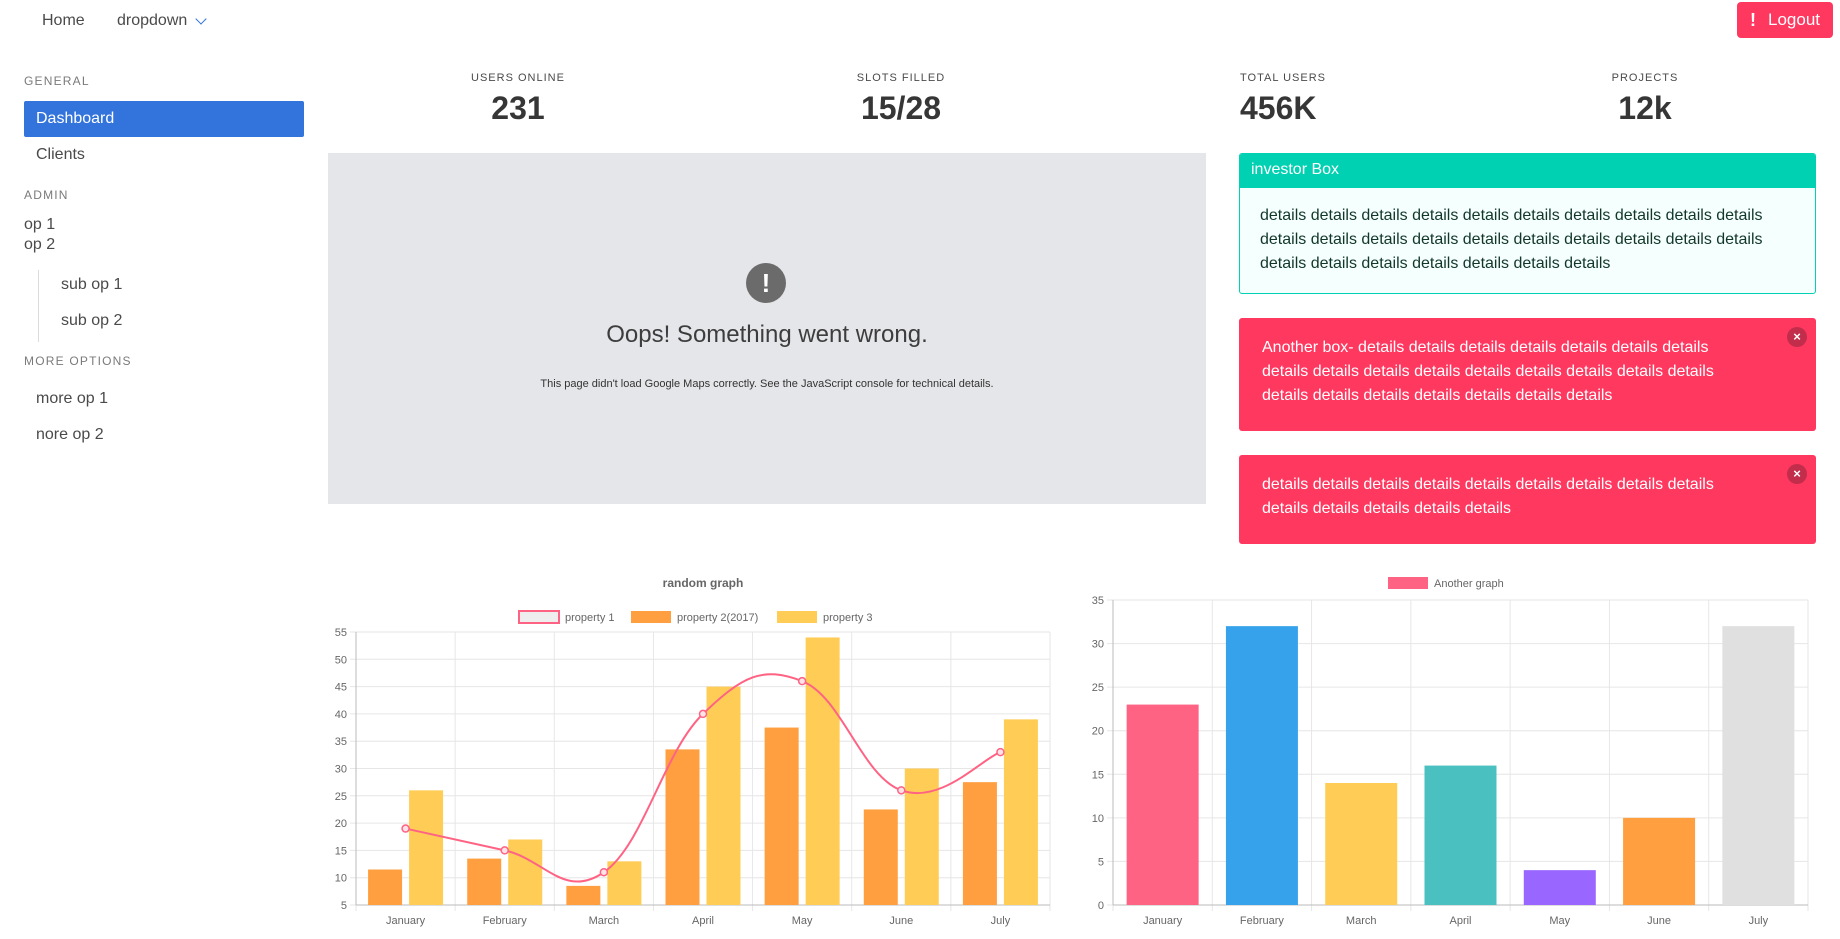 The width and height of the screenshot is (1840, 939). What do you see at coordinates (72, 399) in the screenshot?
I see `sidebar-item-more-op1: more op 1` at bounding box center [72, 399].